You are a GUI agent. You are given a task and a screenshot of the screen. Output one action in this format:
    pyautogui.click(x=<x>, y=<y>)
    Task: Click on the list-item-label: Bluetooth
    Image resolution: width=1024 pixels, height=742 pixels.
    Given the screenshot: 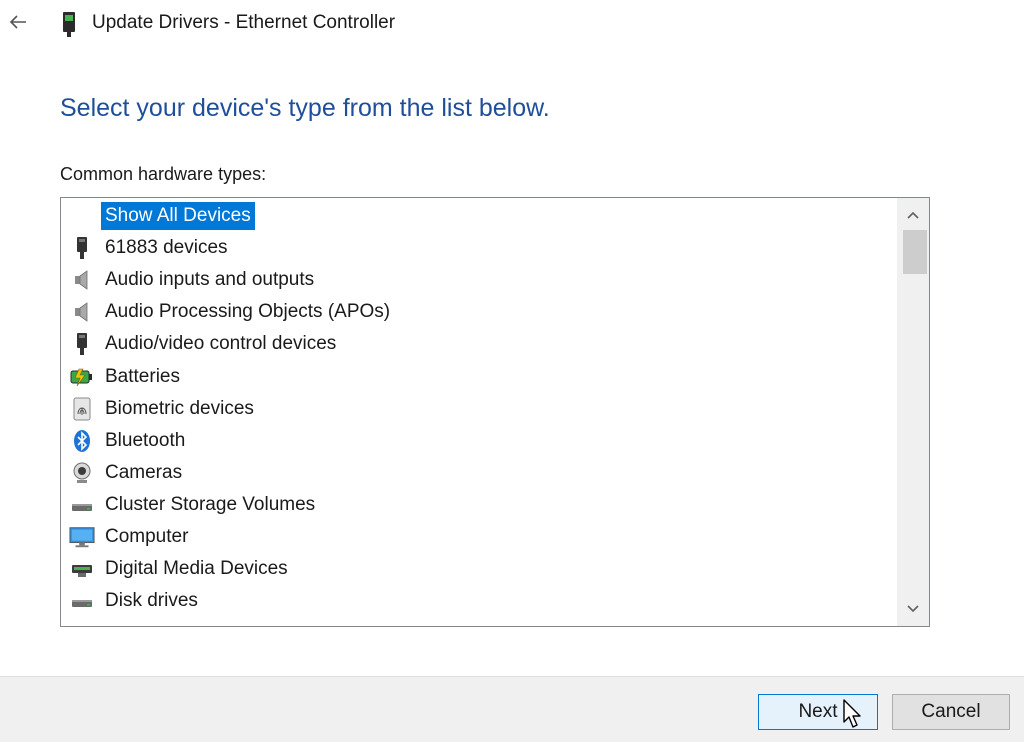 What is the action you would take?
    pyautogui.click(x=145, y=440)
    